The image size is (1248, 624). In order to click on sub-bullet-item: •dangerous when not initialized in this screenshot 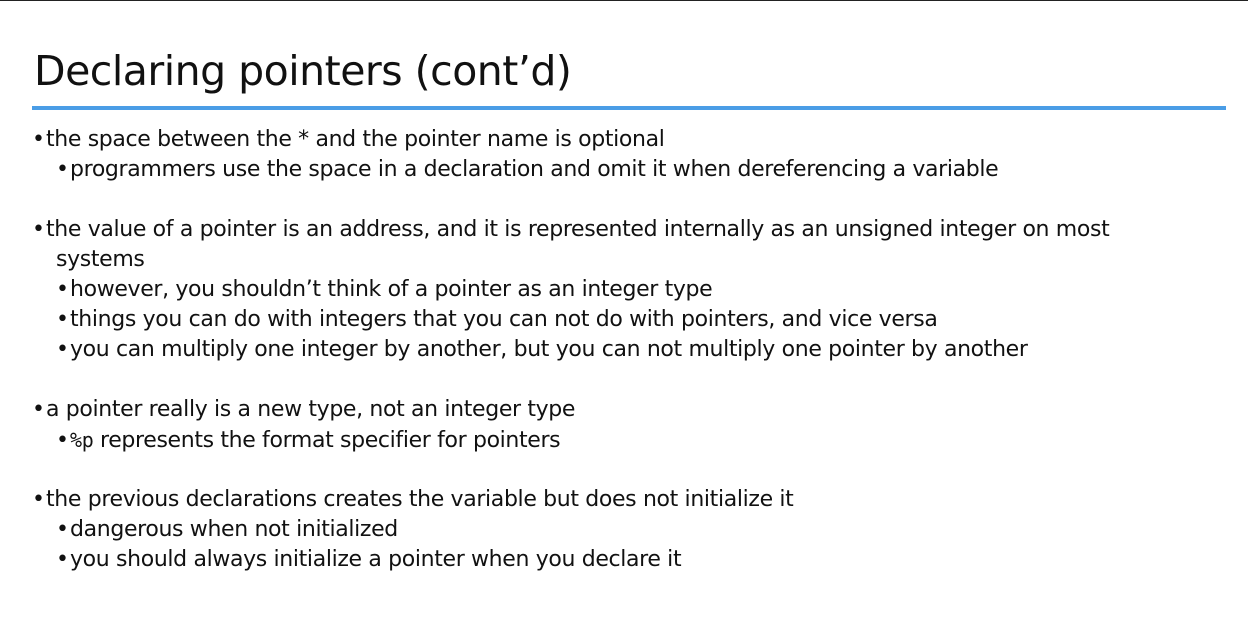, I will do `click(627, 530)`.